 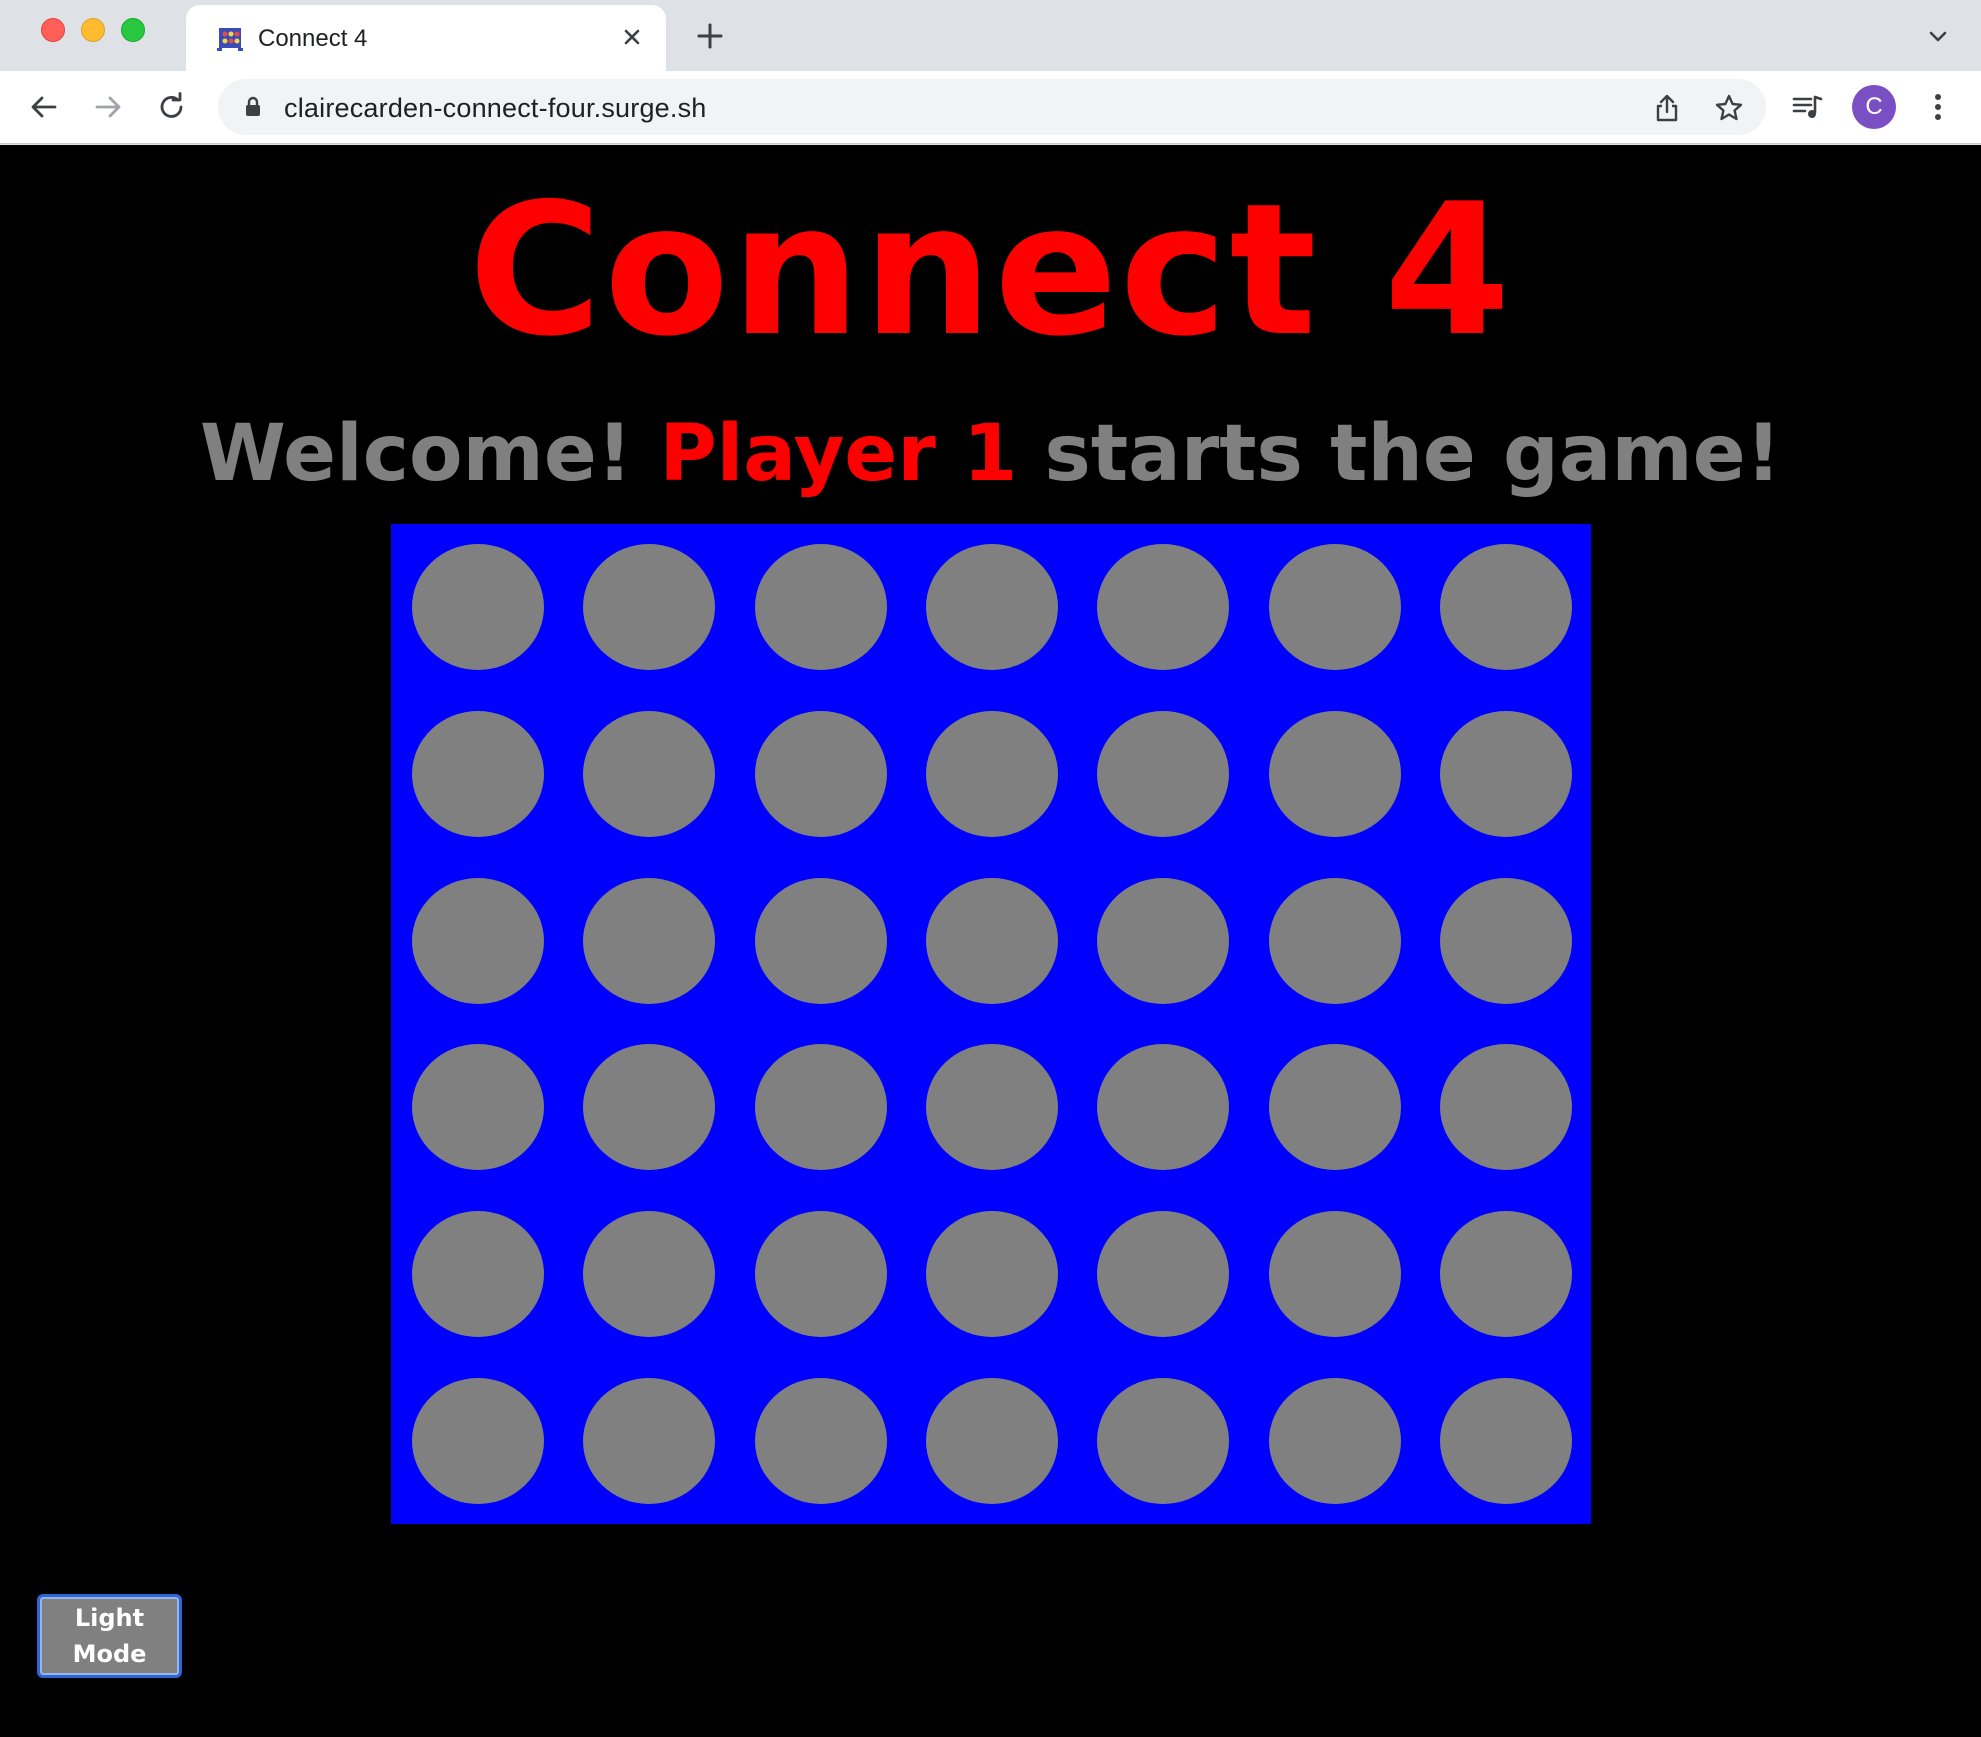 I want to click on reload-icon, so click(x=171, y=105).